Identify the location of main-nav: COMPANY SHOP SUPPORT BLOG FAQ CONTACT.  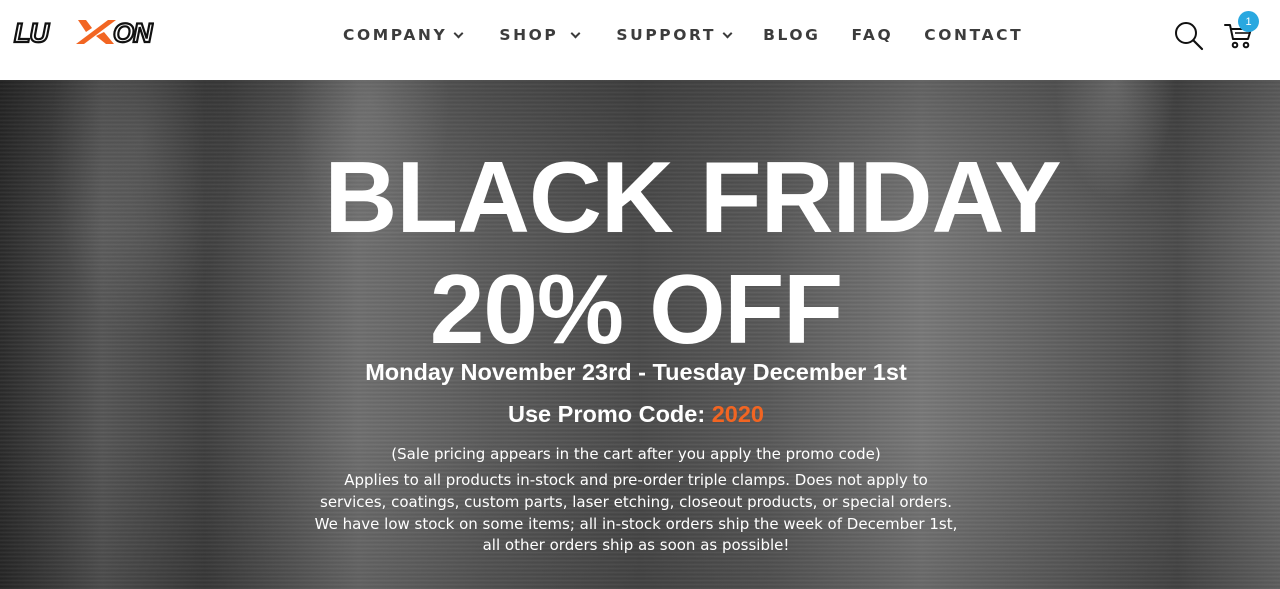
(683, 35).